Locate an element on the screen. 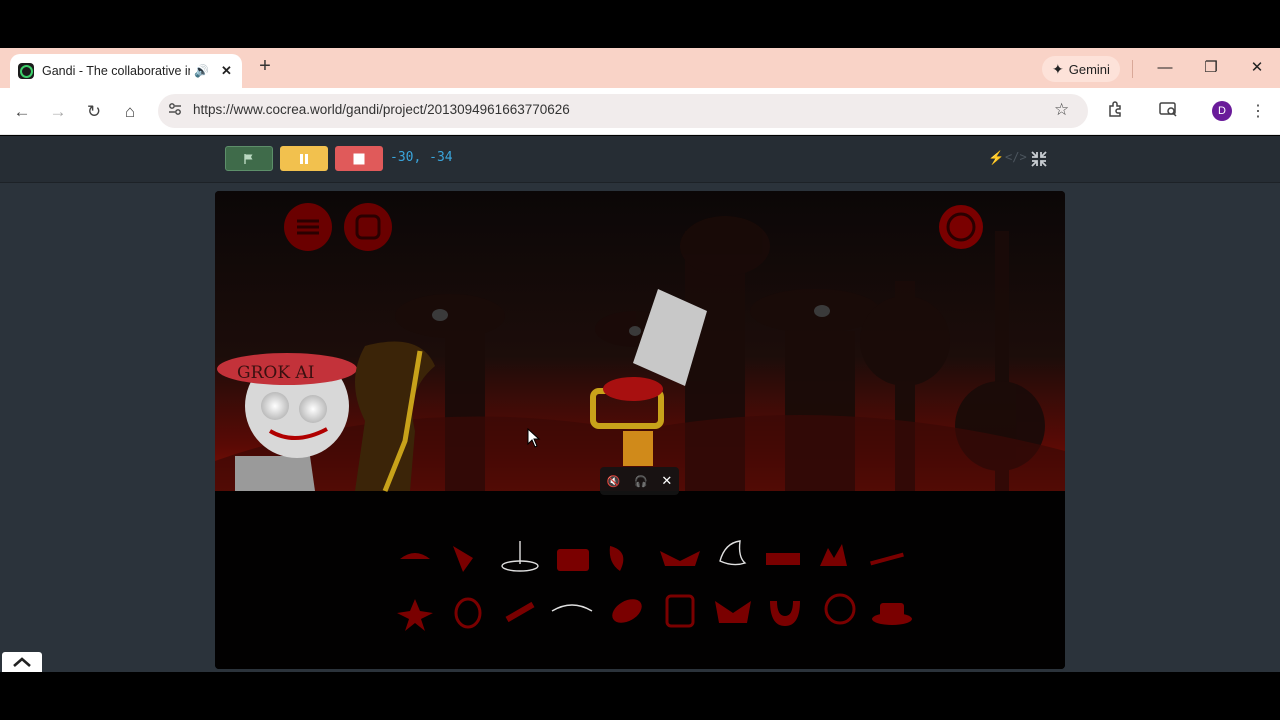 The height and width of the screenshot is (720, 1280). turbo-icon: ⚡ is located at coordinates (996, 158).